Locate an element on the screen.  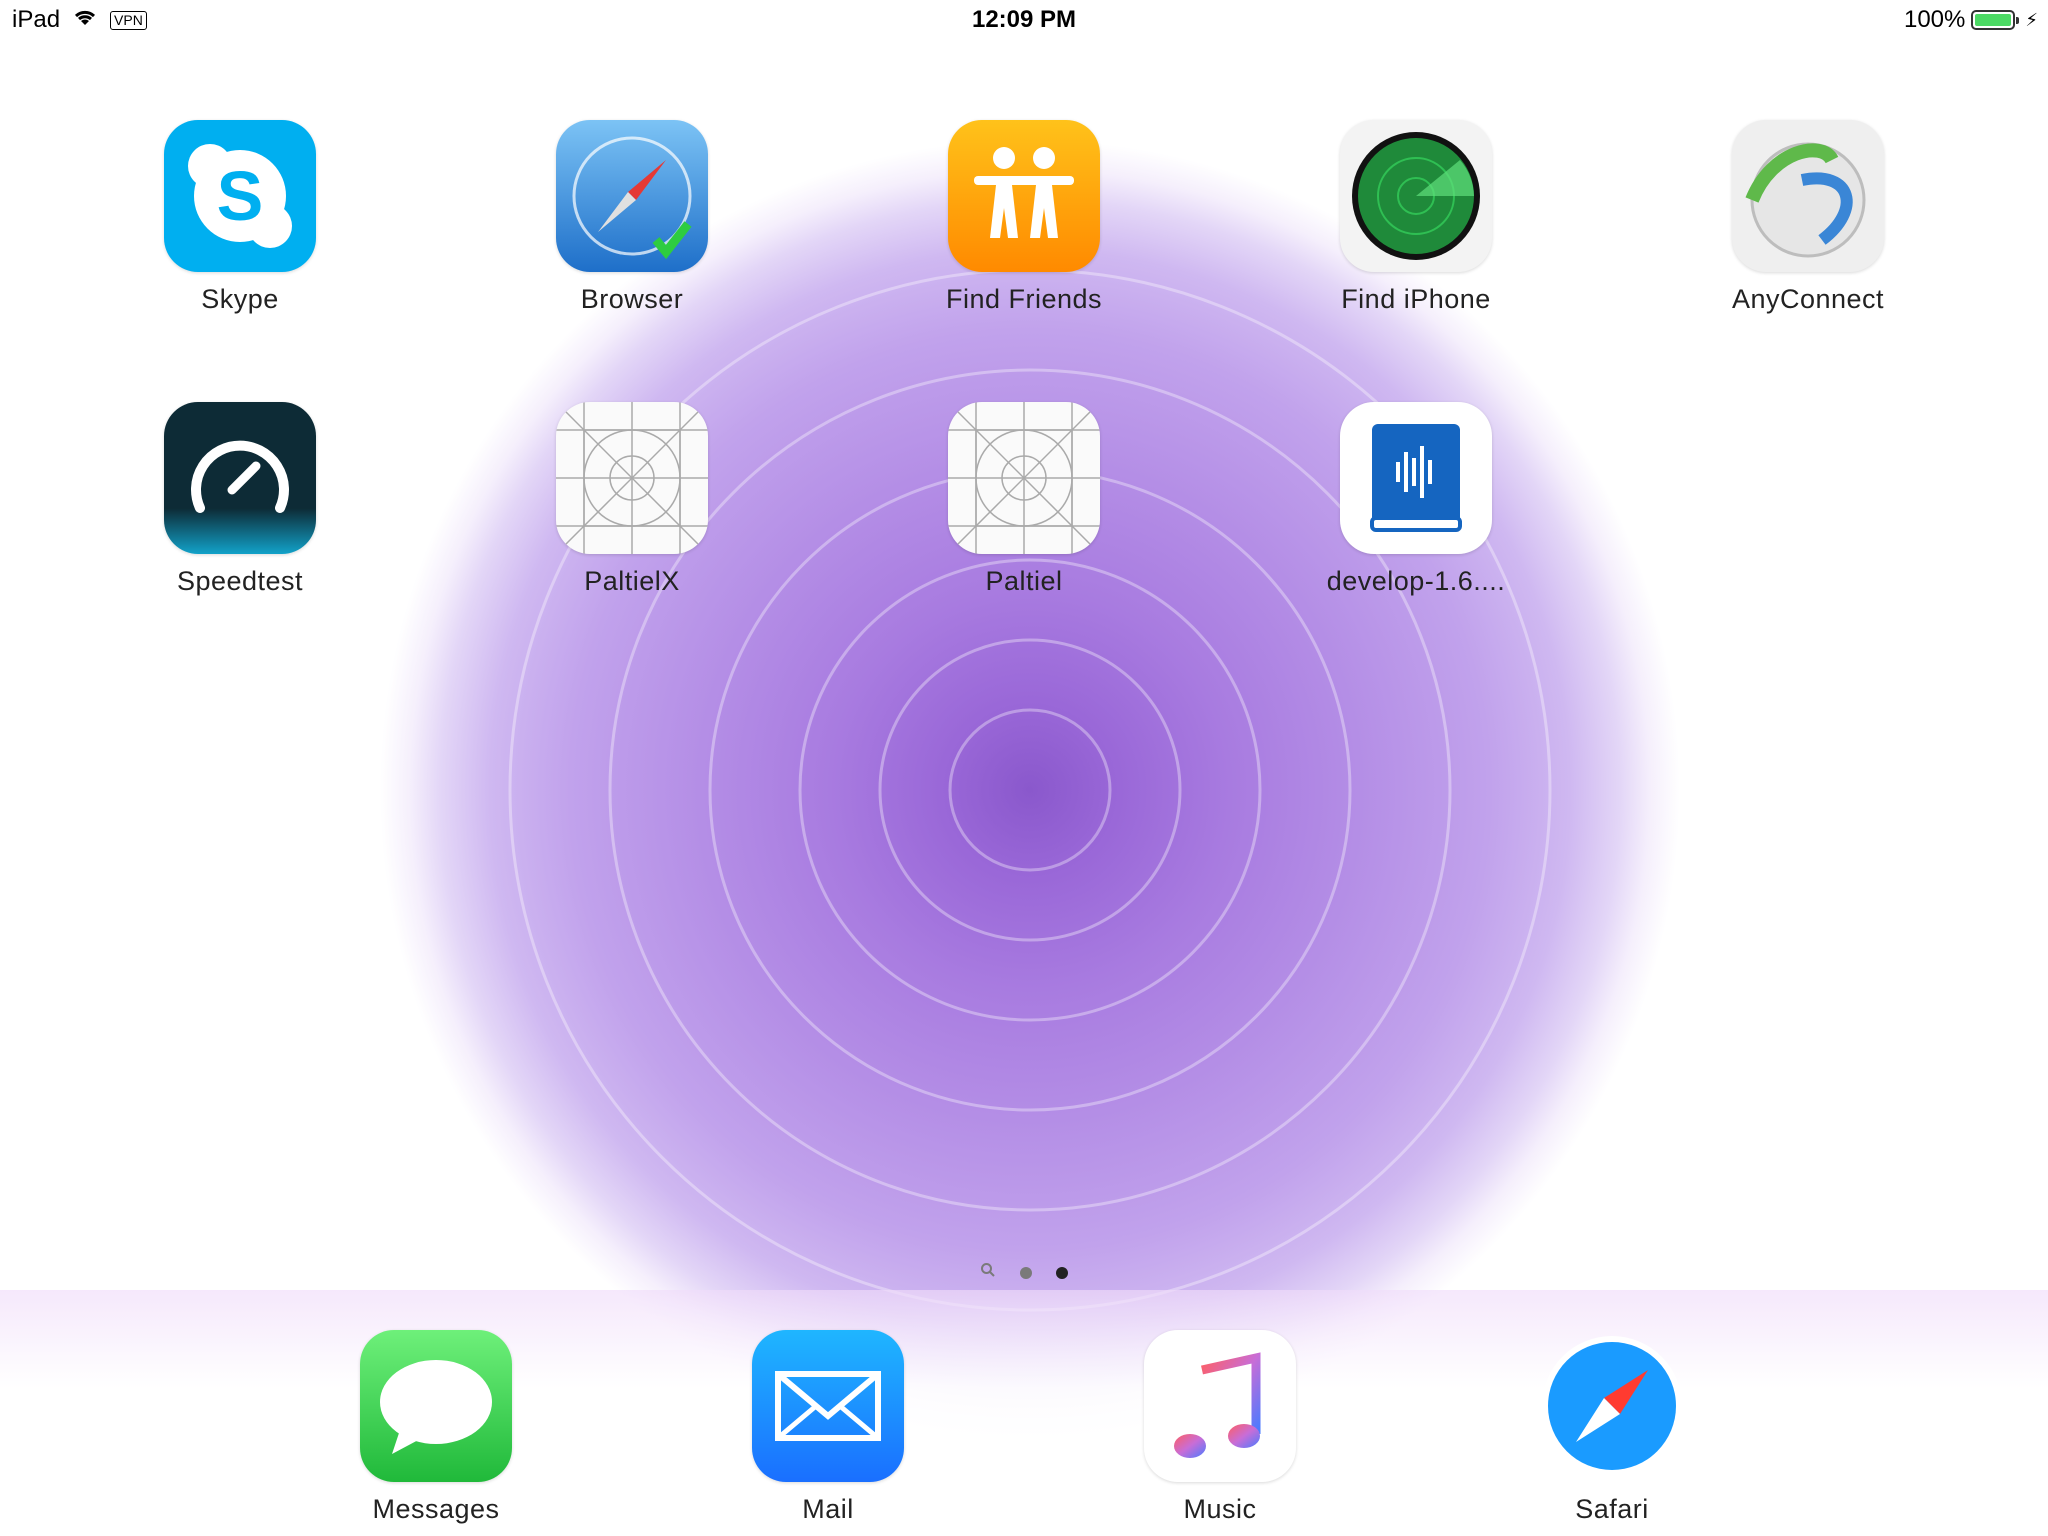
app-label: PaltielX is located at coordinates (632, 581).